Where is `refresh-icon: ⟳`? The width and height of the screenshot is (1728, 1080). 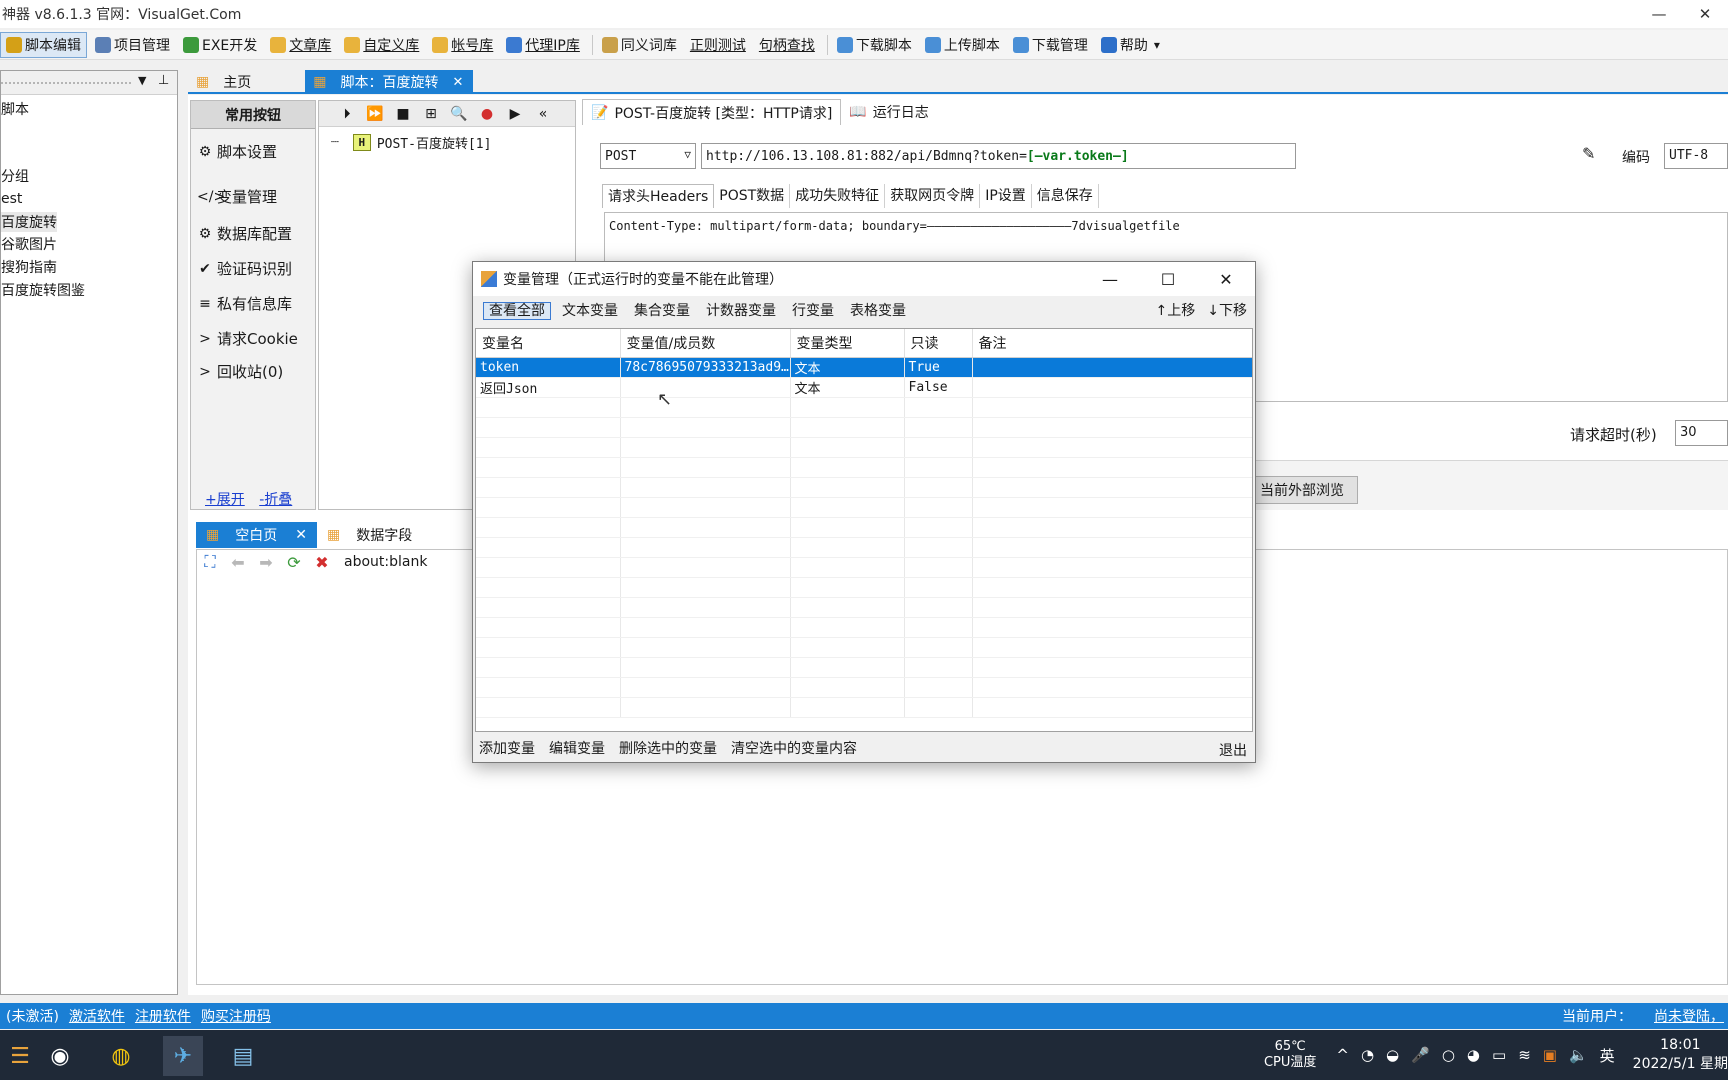
refresh-icon: ⟳ is located at coordinates (294, 562).